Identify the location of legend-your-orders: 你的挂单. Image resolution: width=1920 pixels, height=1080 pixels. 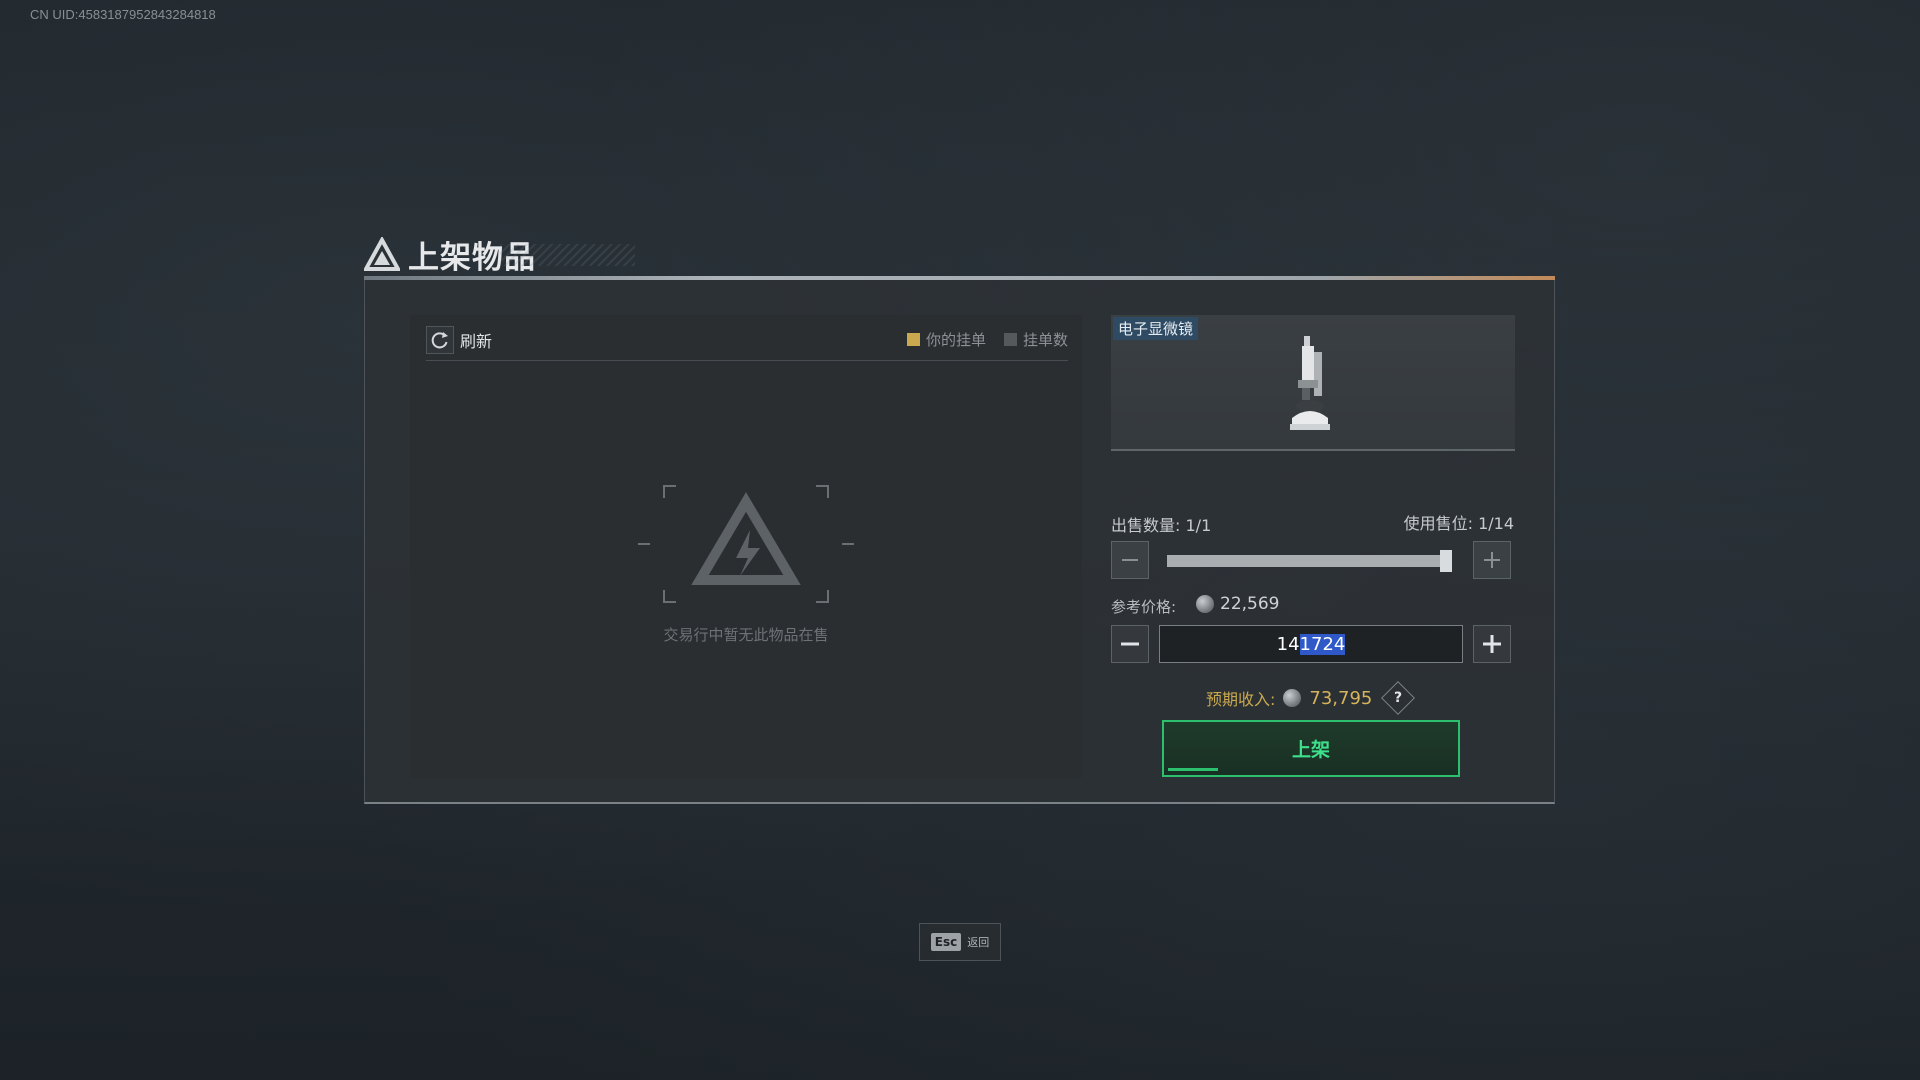
(946, 339).